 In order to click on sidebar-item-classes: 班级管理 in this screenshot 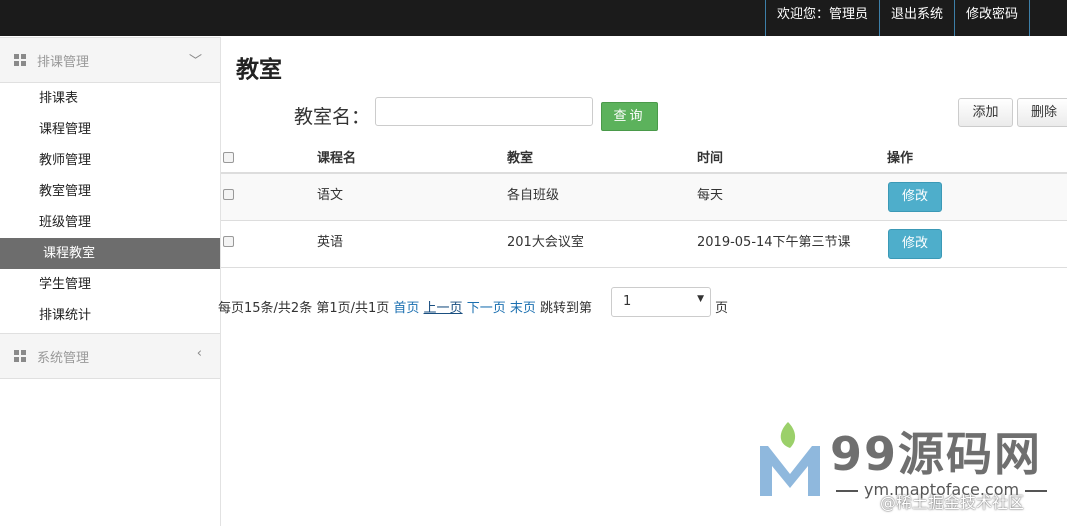, I will do `click(110, 222)`.